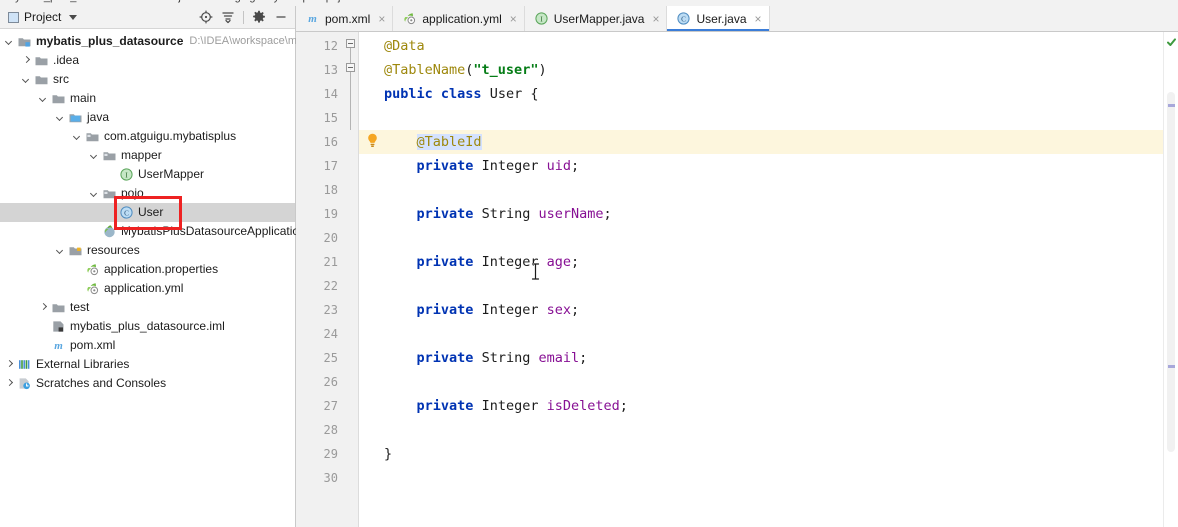 The image size is (1178, 527). Describe the element at coordinates (404, 46) in the screenshot. I see `code-line: @Data` at that location.